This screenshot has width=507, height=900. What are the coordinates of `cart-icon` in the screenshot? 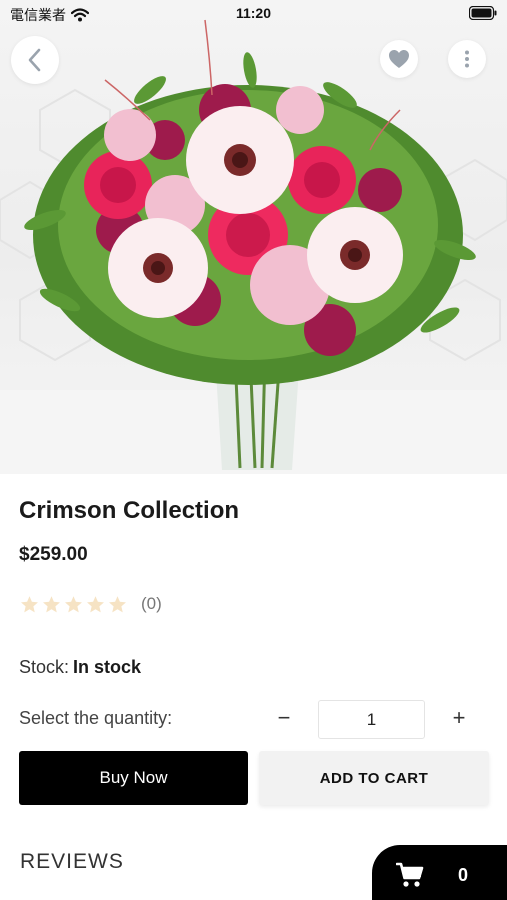 It's located at (410, 874).